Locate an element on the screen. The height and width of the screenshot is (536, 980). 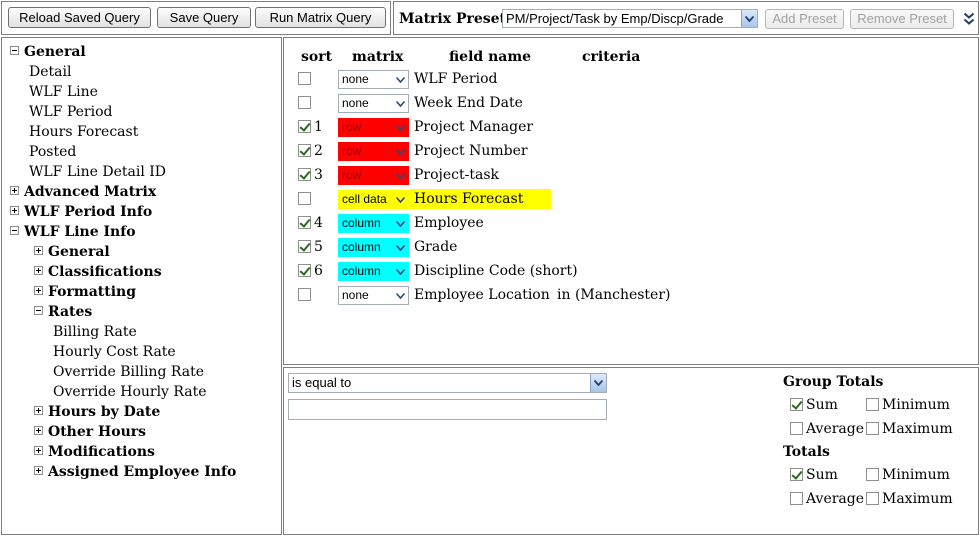
tree-item: Override Billing Rate is located at coordinates (128, 372).